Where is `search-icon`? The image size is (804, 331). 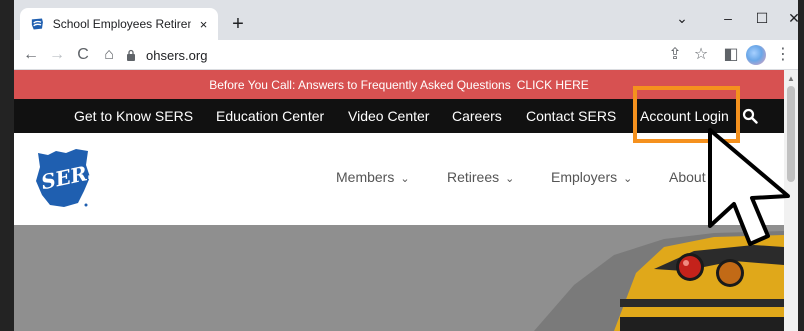 search-icon is located at coordinates (750, 116).